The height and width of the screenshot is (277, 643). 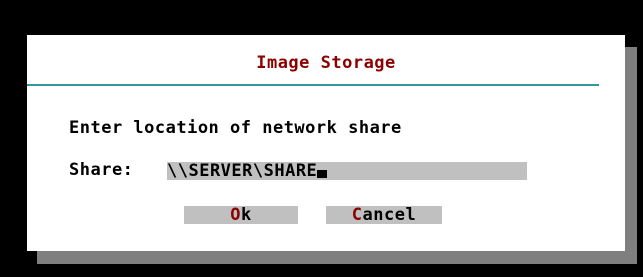 What do you see at coordinates (389, 215) in the screenshot?
I see `cancel-label-rest: ancel` at bounding box center [389, 215].